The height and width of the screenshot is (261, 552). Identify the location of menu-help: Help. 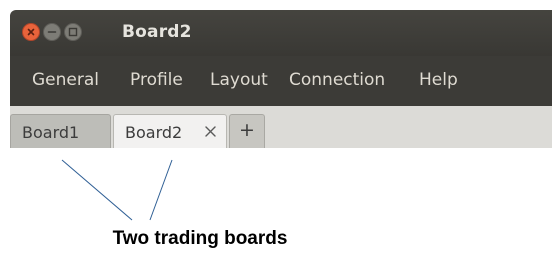
(438, 80).